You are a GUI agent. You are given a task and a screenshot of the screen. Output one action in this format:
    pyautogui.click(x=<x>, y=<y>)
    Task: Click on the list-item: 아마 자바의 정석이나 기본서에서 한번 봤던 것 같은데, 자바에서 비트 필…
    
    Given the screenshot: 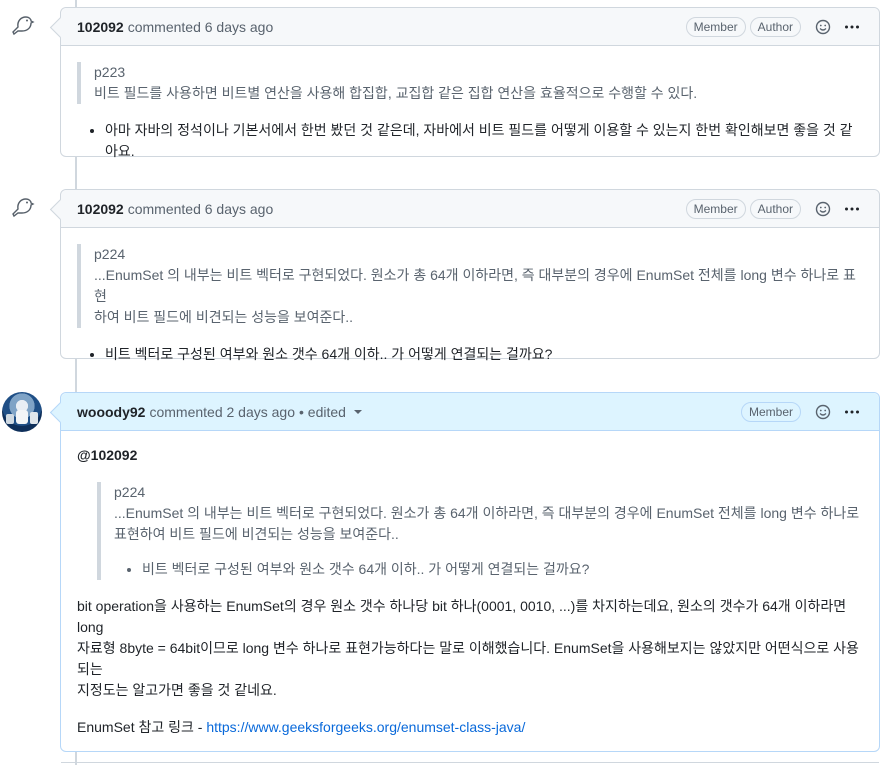 What is the action you would take?
    pyautogui.click(x=484, y=141)
    